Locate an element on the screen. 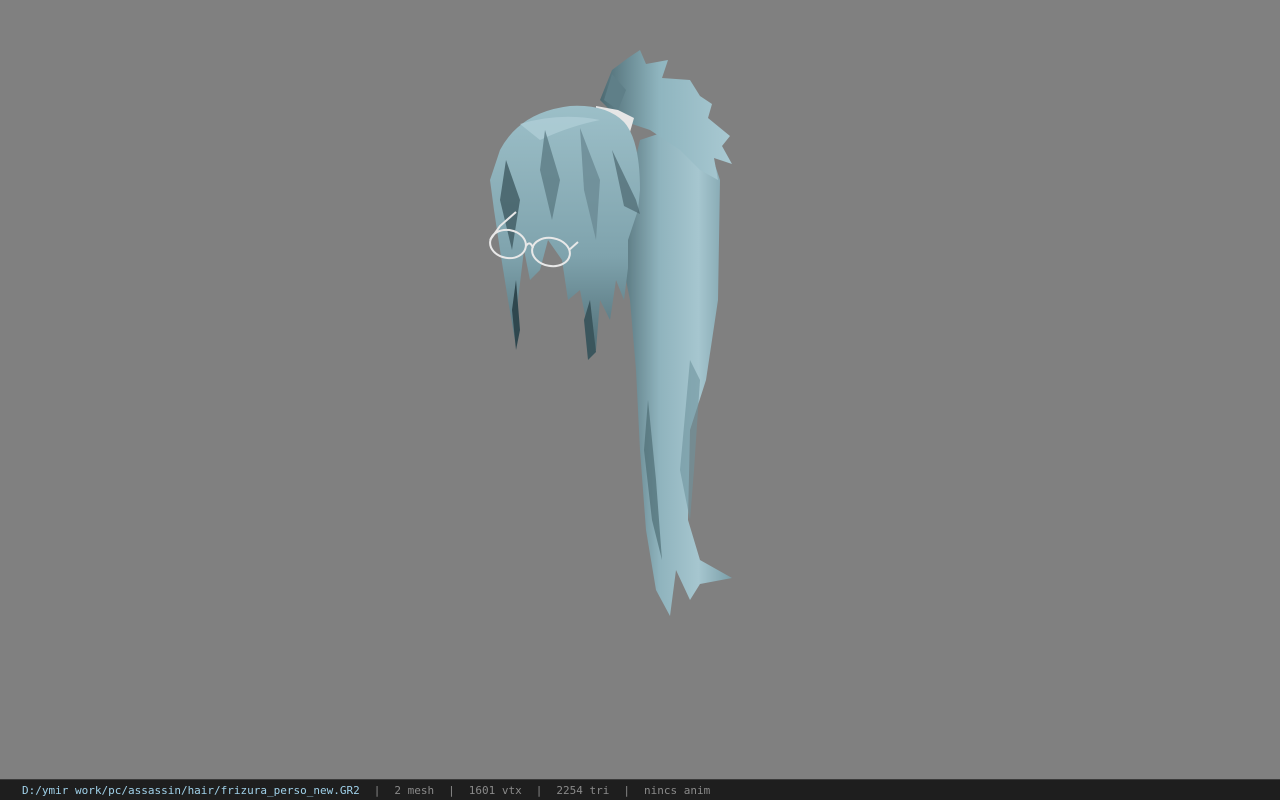 Image resolution: width=1280 pixels, height=800 pixels. triangle-count-label: 2254 tri is located at coordinates (583, 790).